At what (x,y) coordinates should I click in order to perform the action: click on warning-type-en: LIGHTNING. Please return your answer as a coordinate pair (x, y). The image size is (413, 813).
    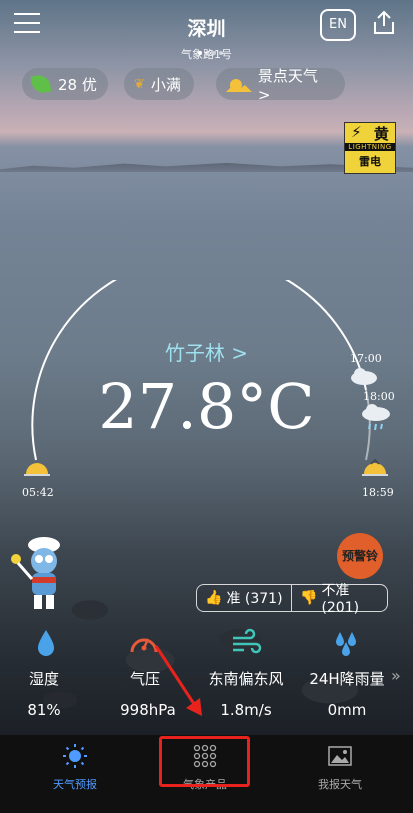
    Looking at the image, I should click on (370, 147).